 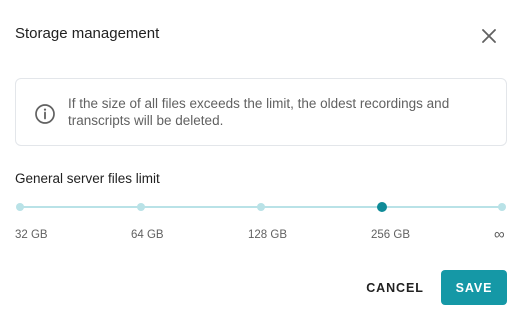 I want to click on files-limit-slider, so click(x=263, y=208).